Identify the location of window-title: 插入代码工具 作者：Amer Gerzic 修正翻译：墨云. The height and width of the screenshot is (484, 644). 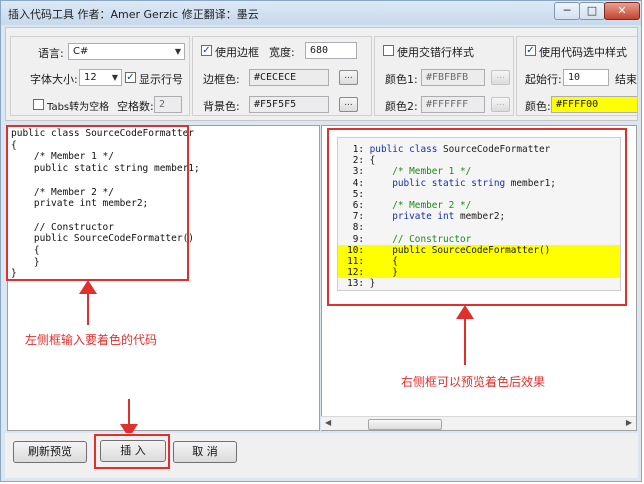
(133, 14).